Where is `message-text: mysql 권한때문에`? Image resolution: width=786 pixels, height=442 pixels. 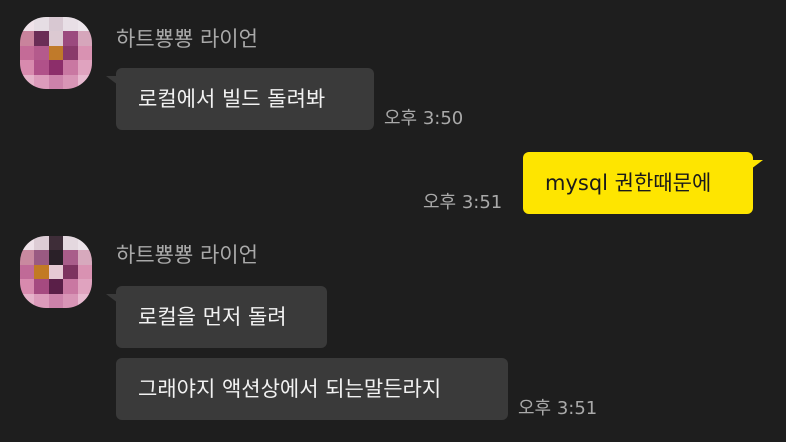 message-text: mysql 권한때문에 is located at coordinates (628, 182).